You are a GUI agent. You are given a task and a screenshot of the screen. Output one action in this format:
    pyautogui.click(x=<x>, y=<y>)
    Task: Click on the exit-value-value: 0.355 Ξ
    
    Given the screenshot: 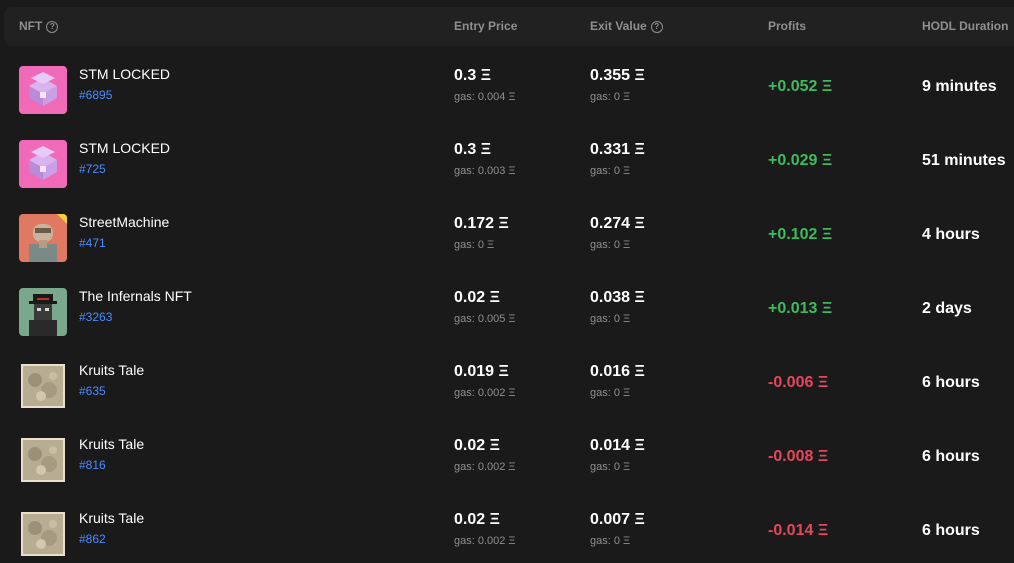 What is the action you would take?
    pyautogui.click(x=617, y=75)
    